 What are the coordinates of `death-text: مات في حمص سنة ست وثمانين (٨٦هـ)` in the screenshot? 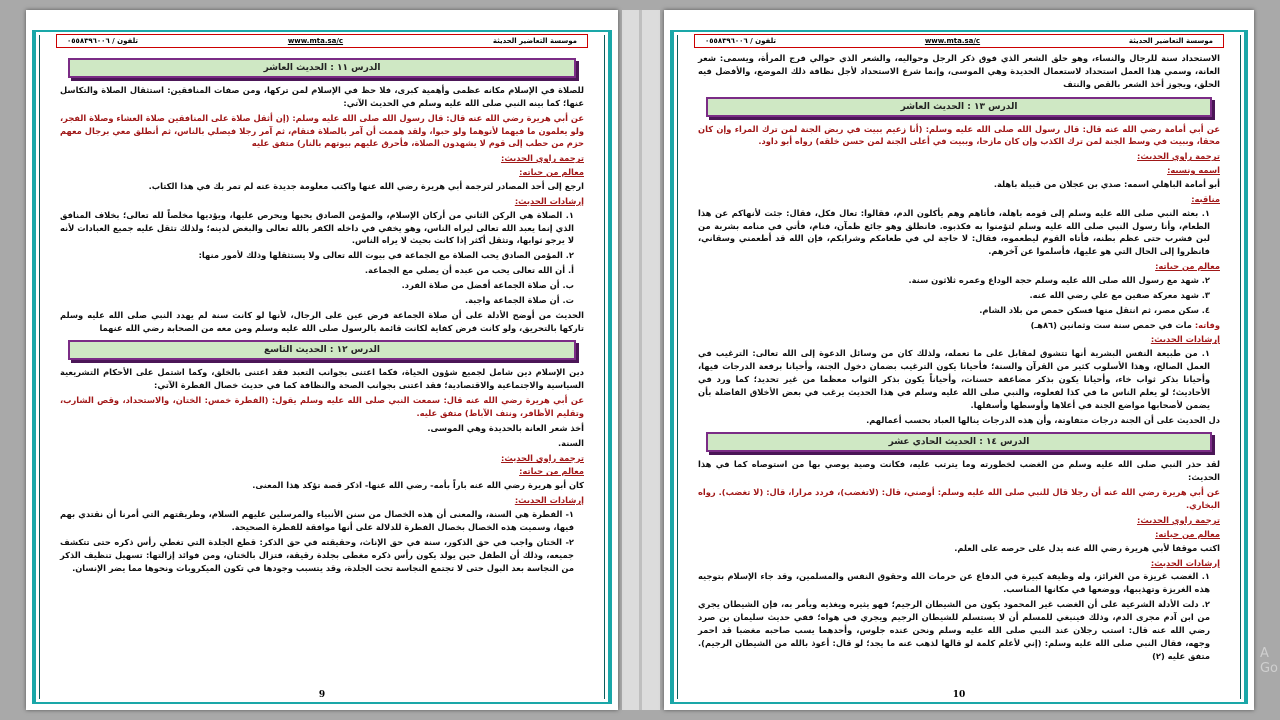 It's located at (1111, 324).